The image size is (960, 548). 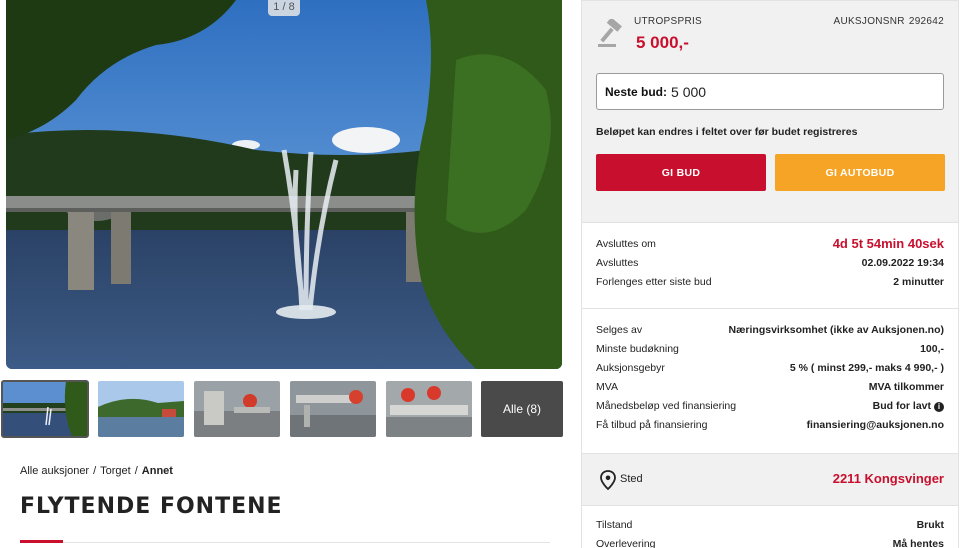 What do you see at coordinates (918, 543) in the screenshot?
I see `handover-value: Må hentes` at bounding box center [918, 543].